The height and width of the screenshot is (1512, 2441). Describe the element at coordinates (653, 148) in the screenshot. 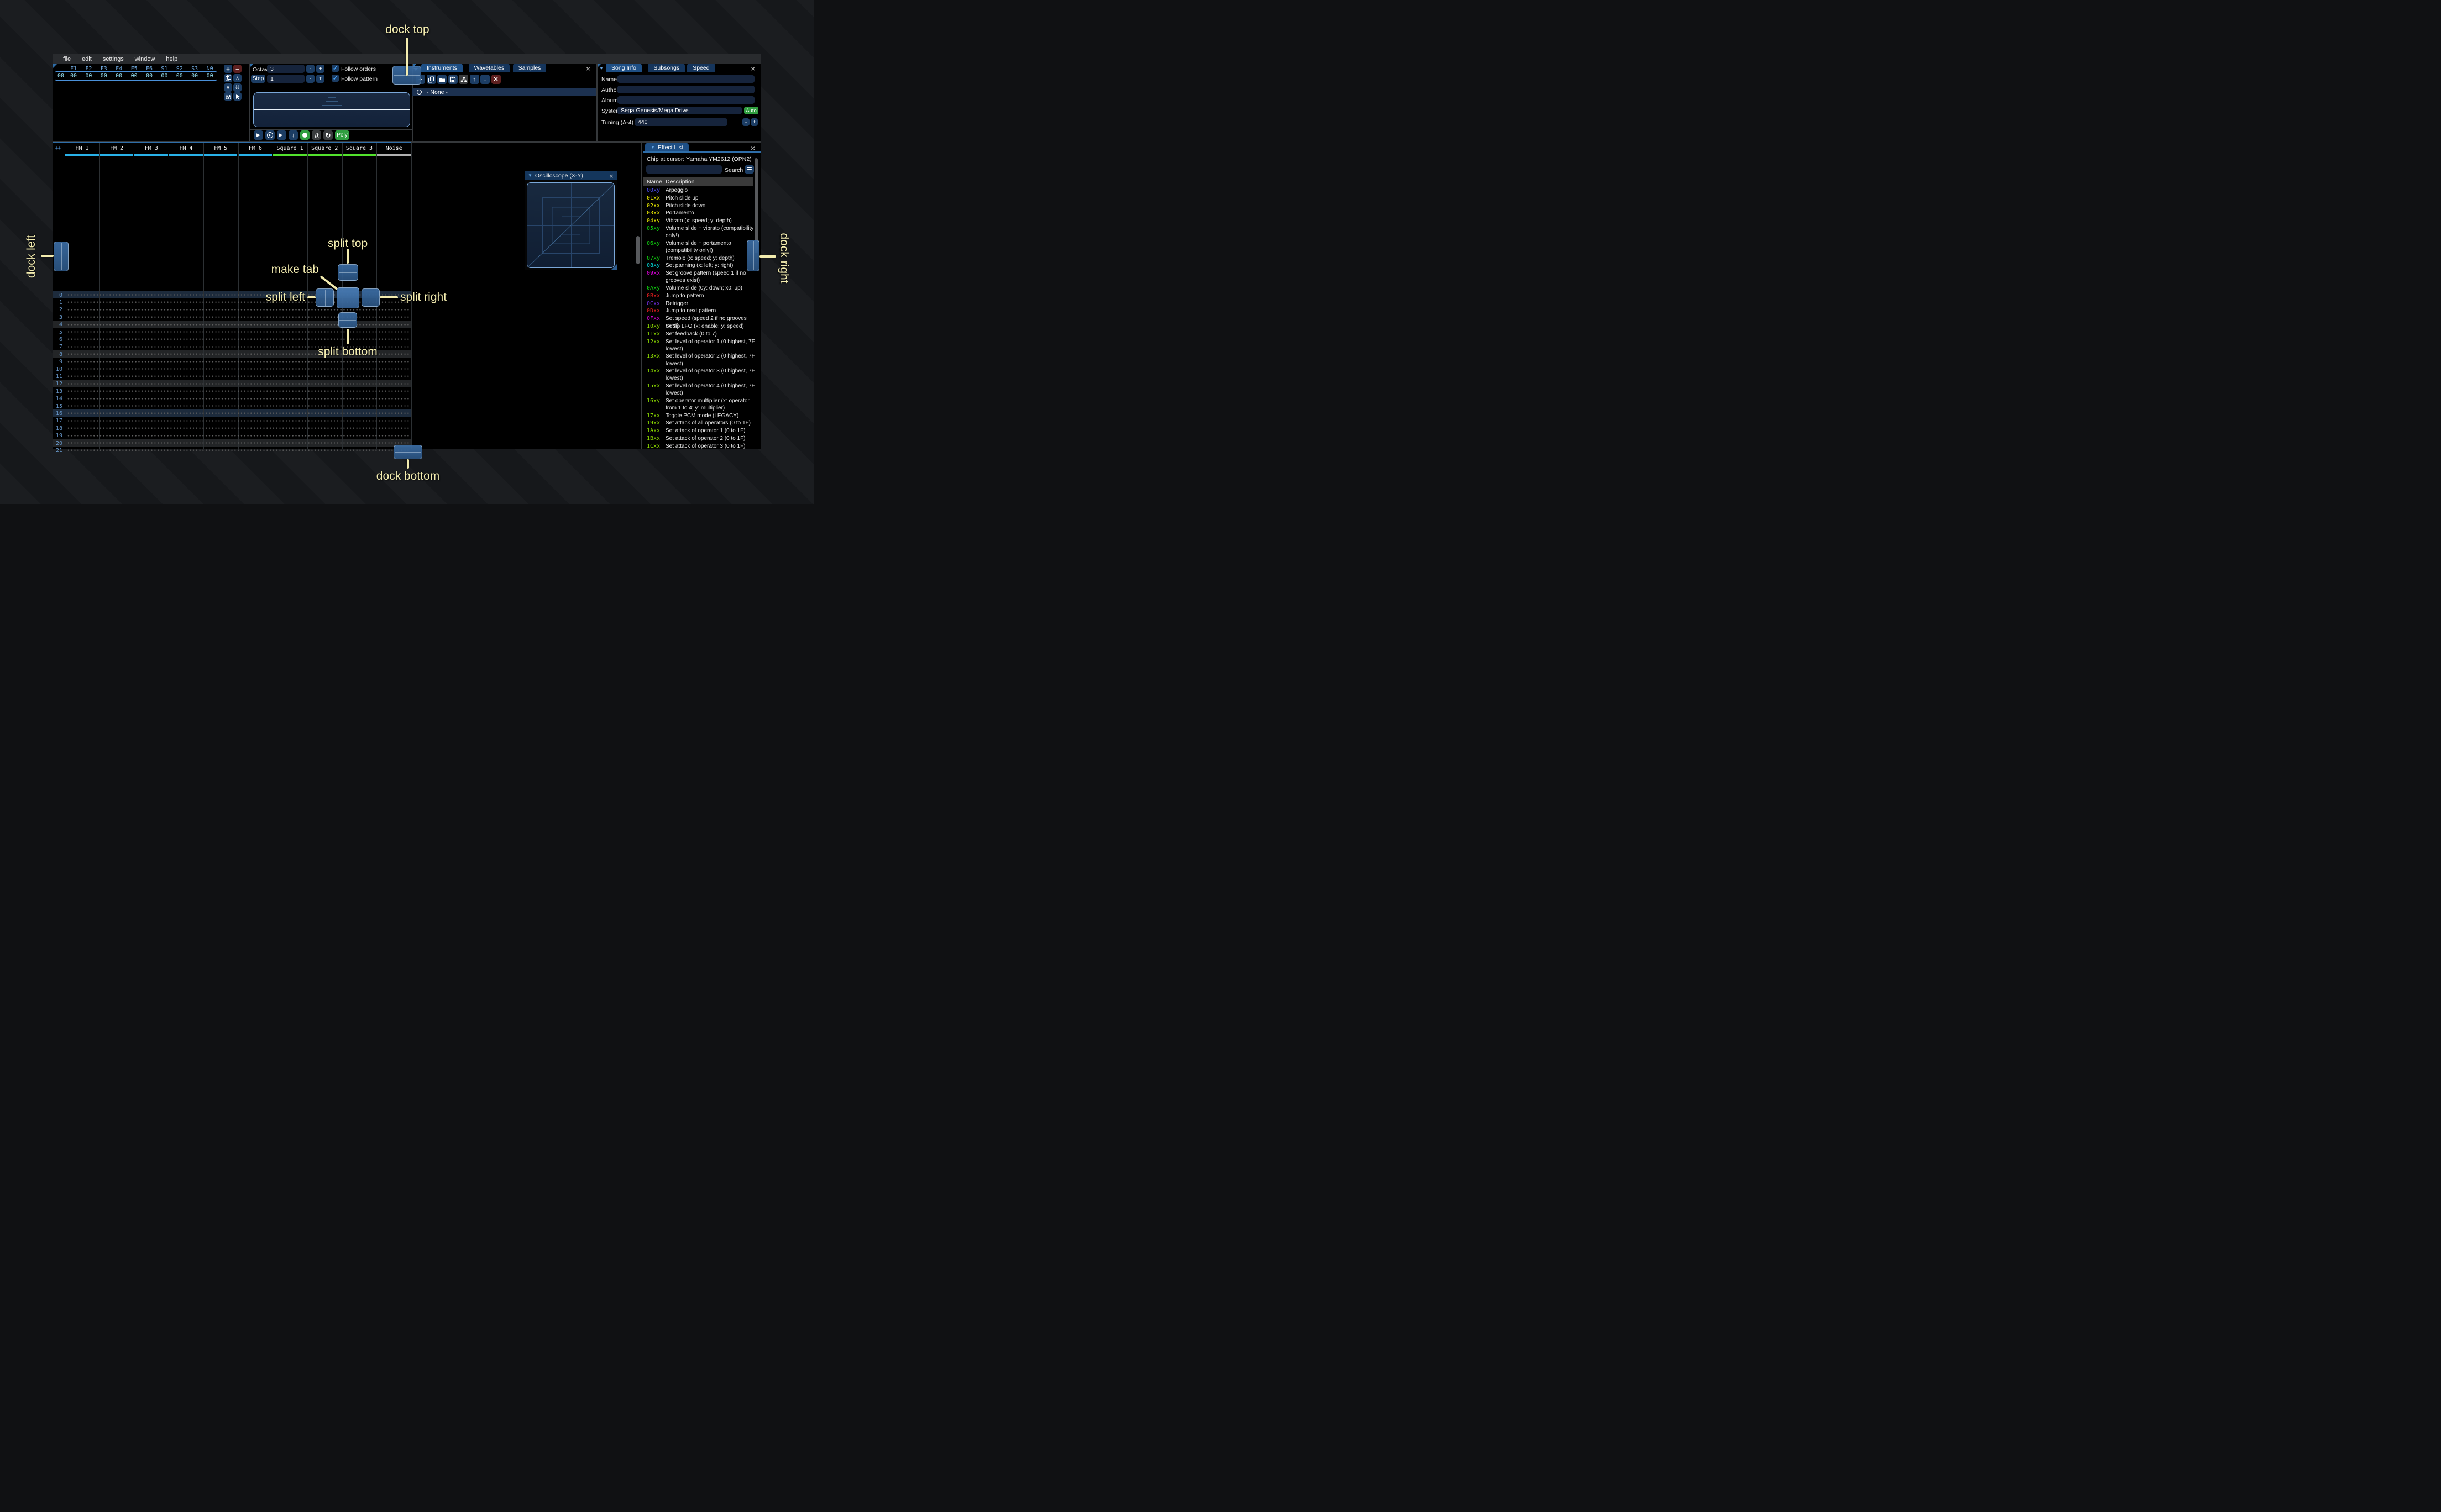

I see `collapse-icon: ▼` at that location.